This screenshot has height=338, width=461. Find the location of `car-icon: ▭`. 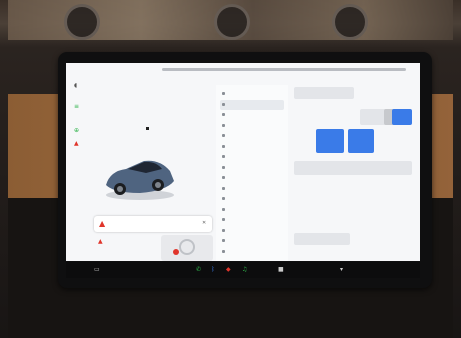

car-icon: ▭ is located at coordinates (97, 269).